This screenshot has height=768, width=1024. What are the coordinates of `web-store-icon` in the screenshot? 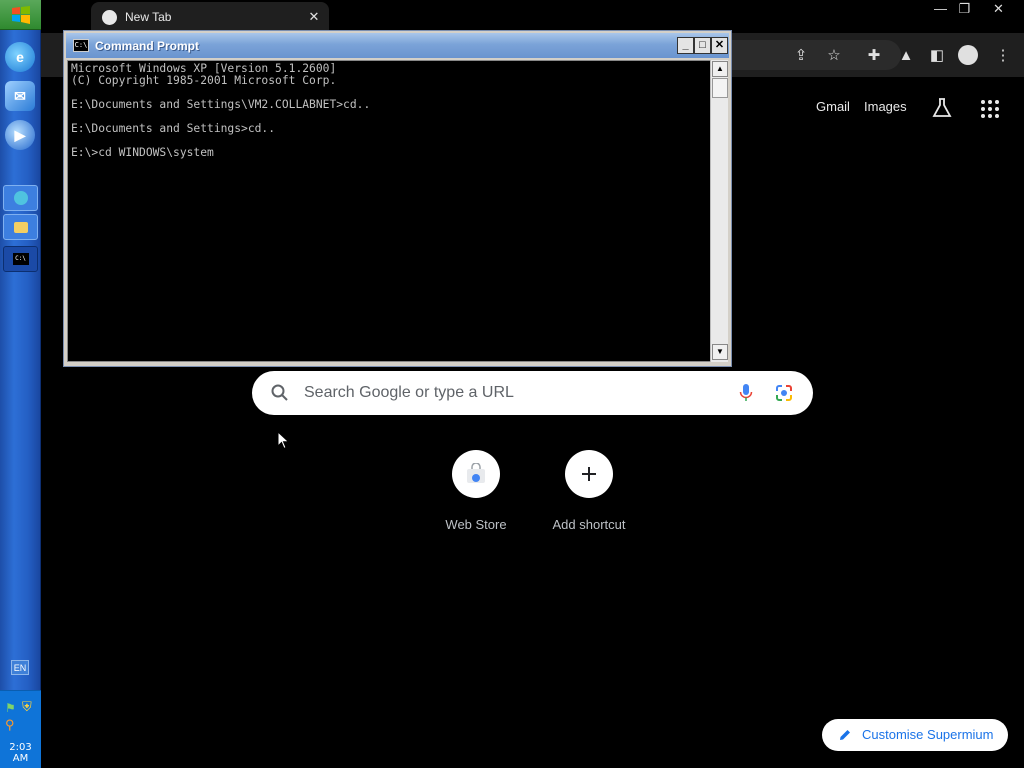 It's located at (476, 474).